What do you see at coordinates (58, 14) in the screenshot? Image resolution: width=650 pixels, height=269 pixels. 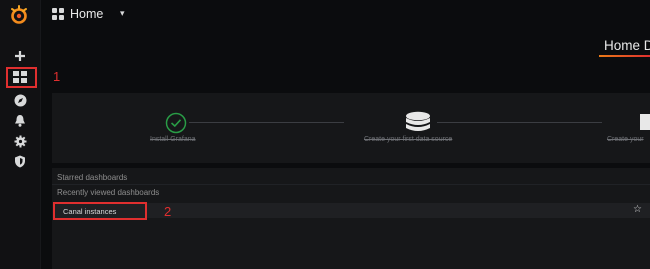 I see `dashboard-grid-icon` at bounding box center [58, 14].